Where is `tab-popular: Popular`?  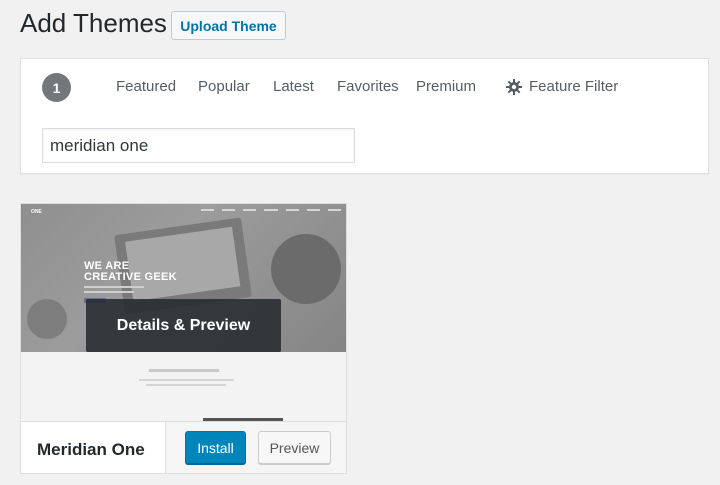 tab-popular: Popular is located at coordinates (224, 86).